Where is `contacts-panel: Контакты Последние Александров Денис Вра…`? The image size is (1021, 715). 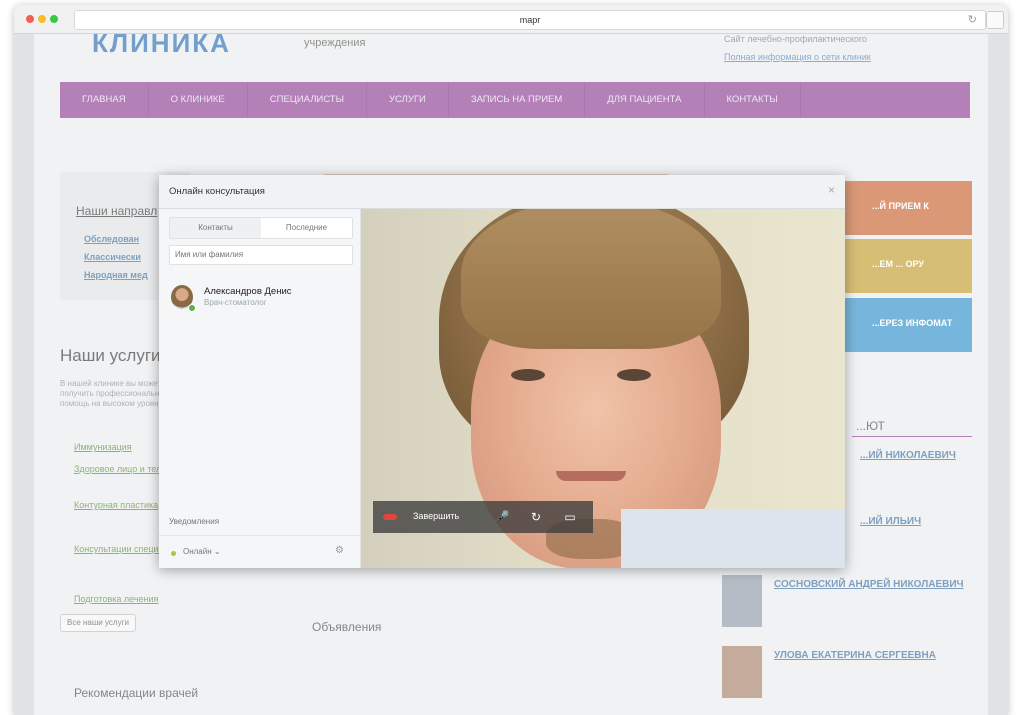 contacts-panel: Контакты Последние Александров Денис Вра… is located at coordinates (260, 388).